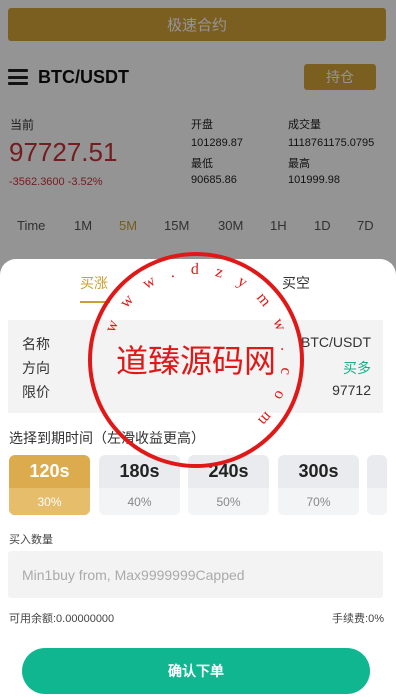  What do you see at coordinates (228, 501) in the screenshot?
I see `expiry-profit: 50%` at bounding box center [228, 501].